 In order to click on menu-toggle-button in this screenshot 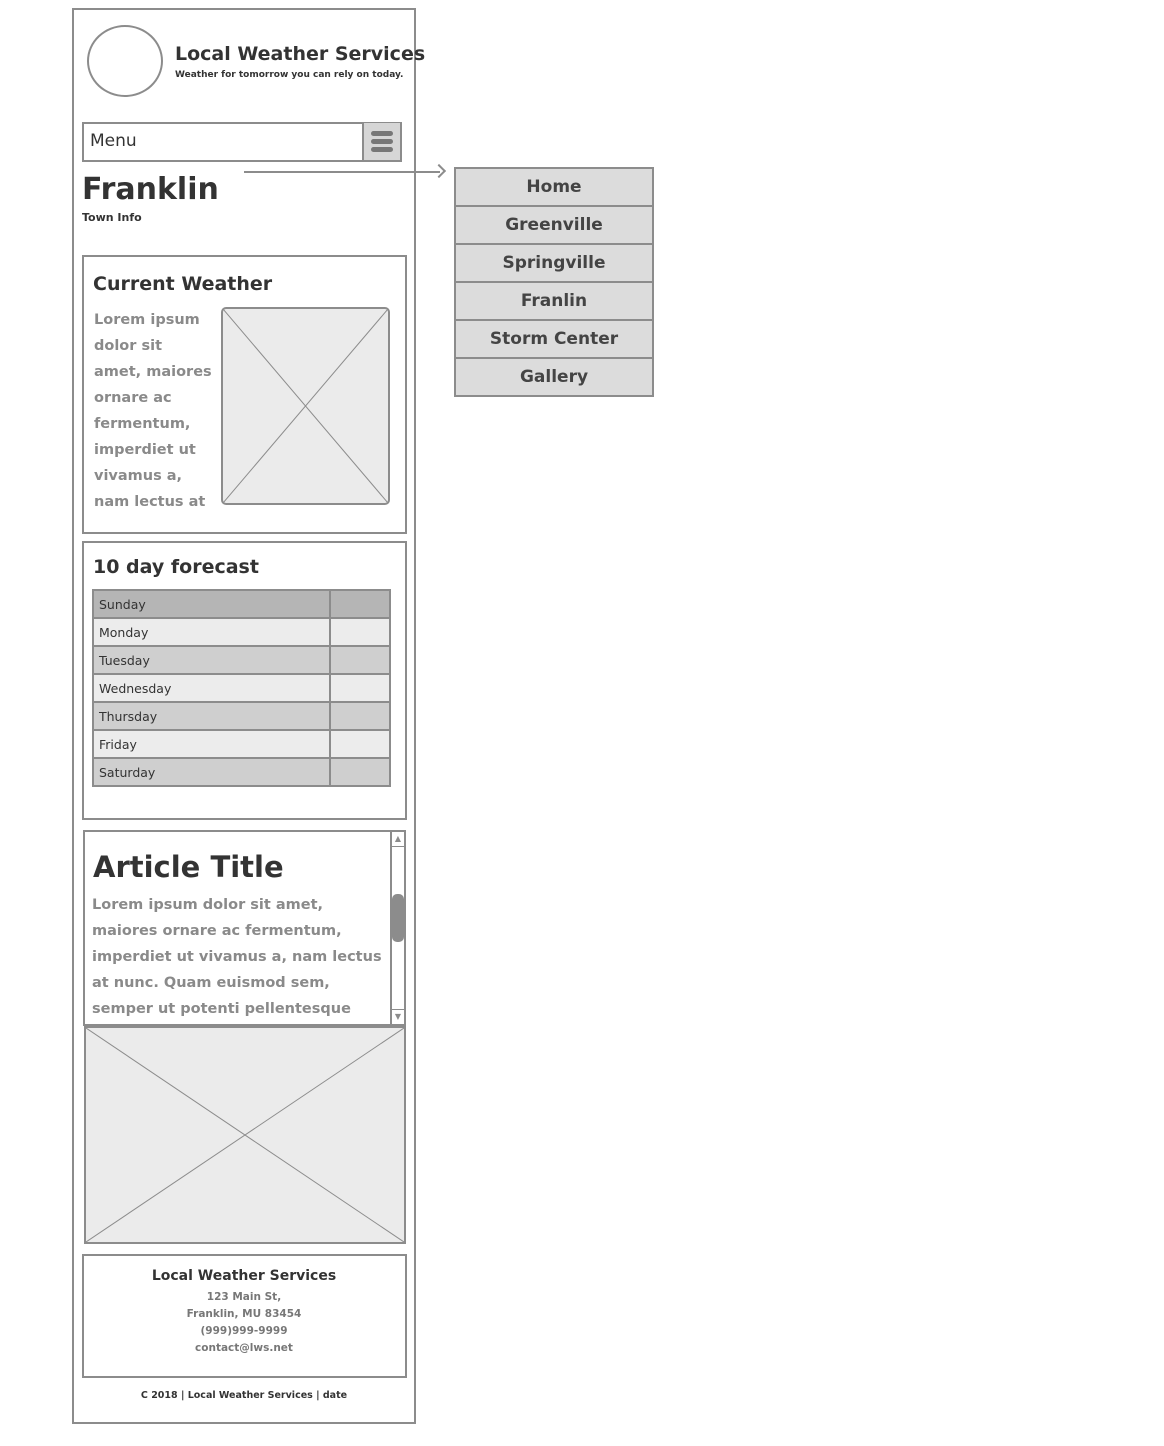, I will do `click(381, 141)`.